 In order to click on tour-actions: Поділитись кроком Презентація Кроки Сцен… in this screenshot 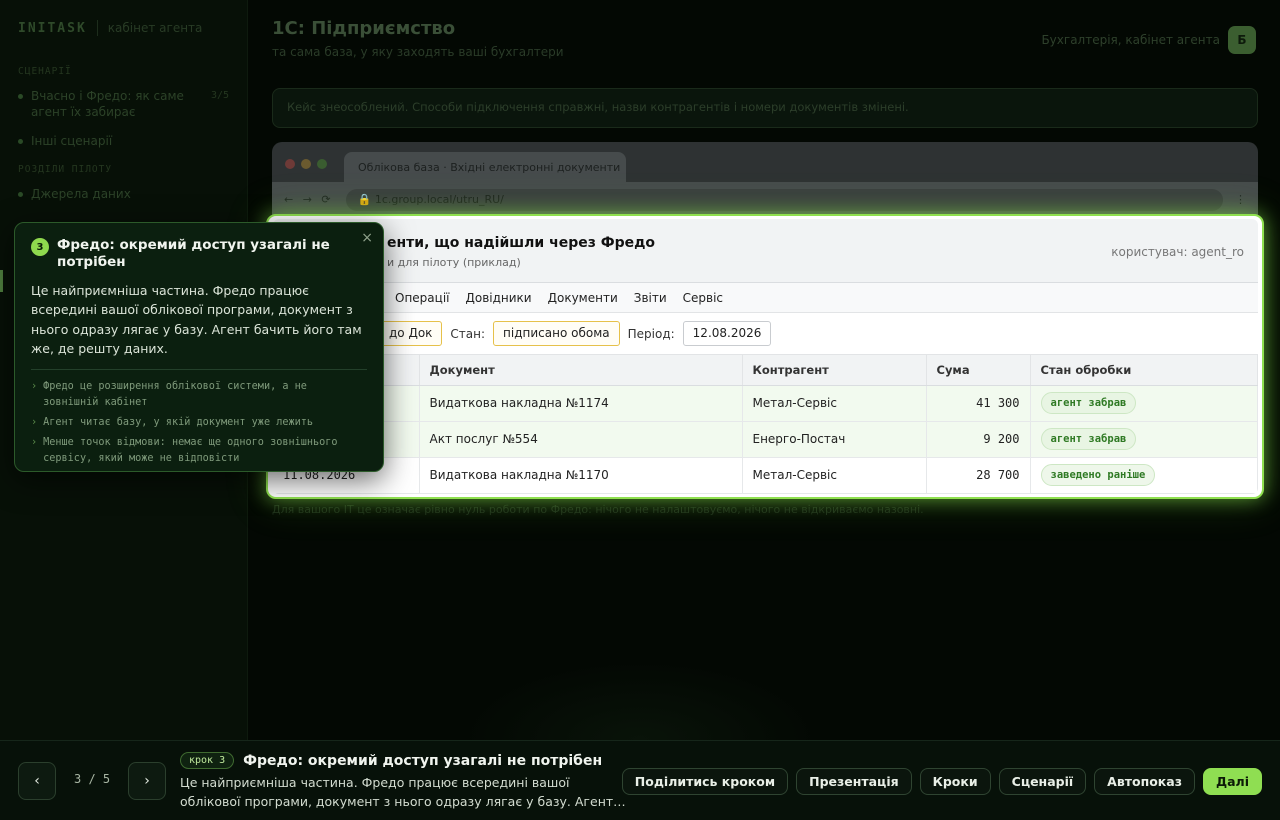, I will do `click(941, 781)`.